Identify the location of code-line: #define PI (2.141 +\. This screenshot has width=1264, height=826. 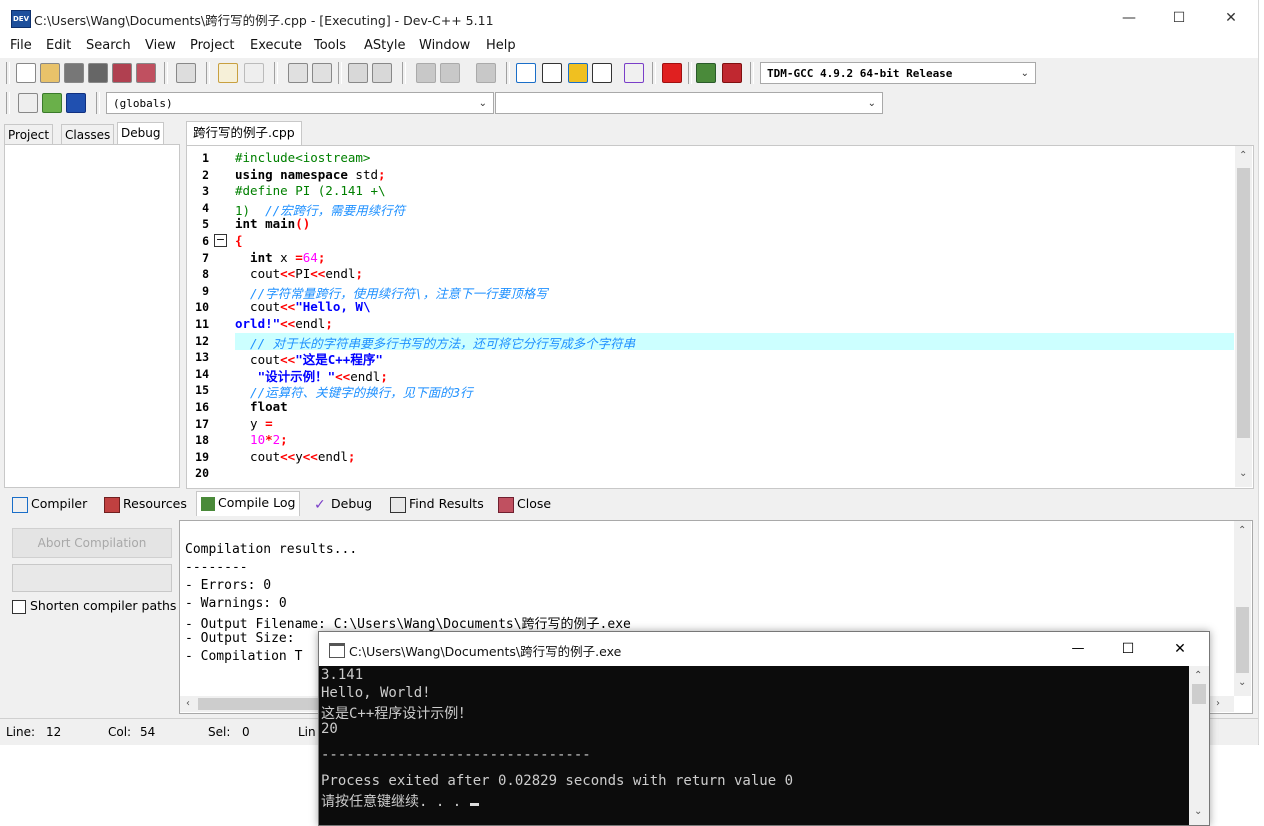
(310, 190).